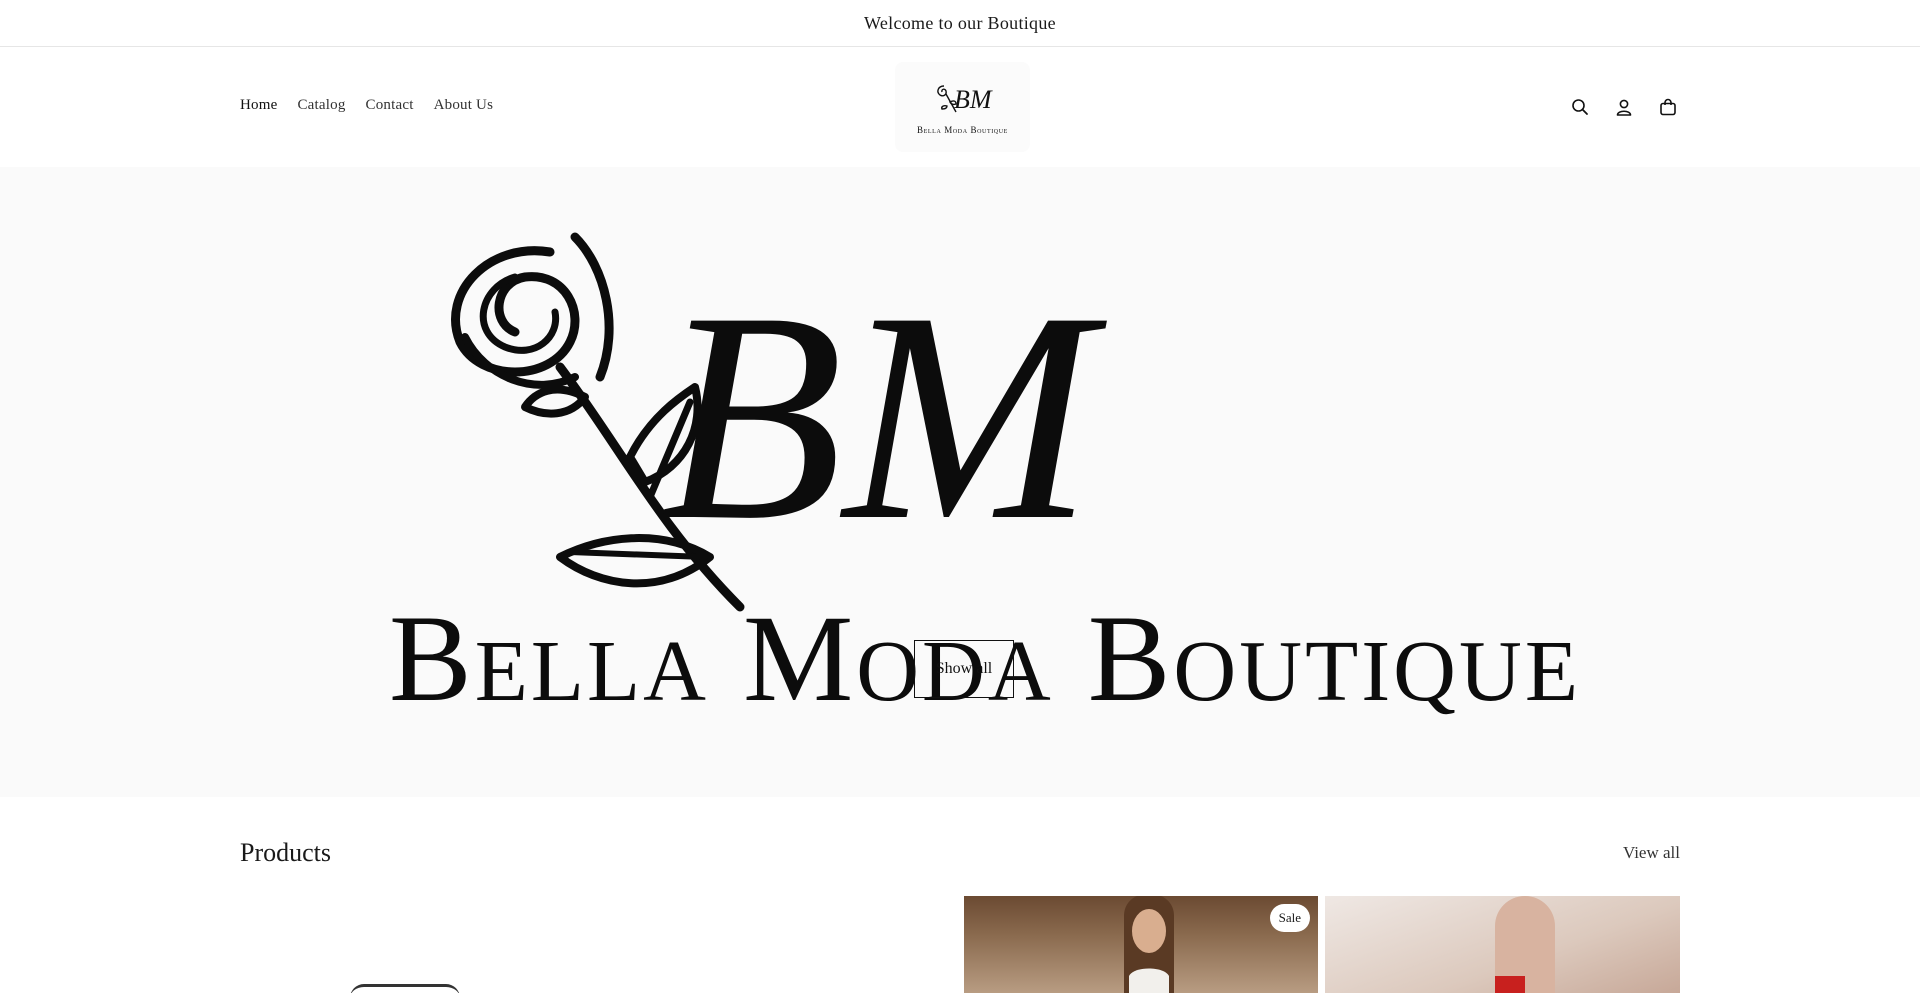 This screenshot has width=1920, height=993. I want to click on product-card: Sale, so click(1141, 944).